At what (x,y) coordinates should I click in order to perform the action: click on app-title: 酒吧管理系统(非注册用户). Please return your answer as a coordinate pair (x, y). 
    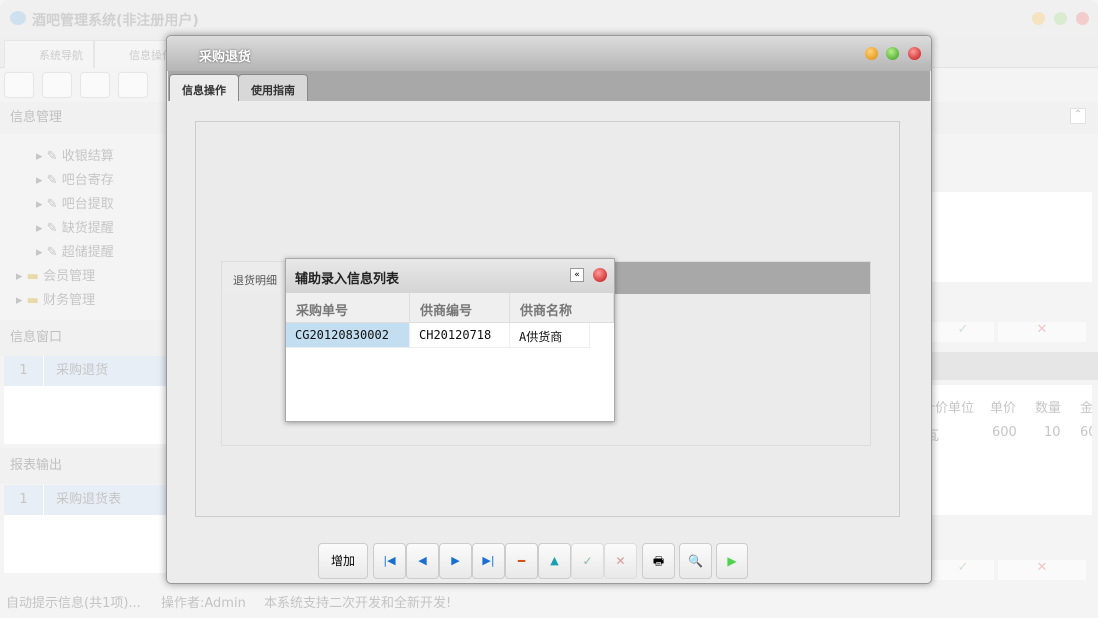
    Looking at the image, I should click on (115, 21).